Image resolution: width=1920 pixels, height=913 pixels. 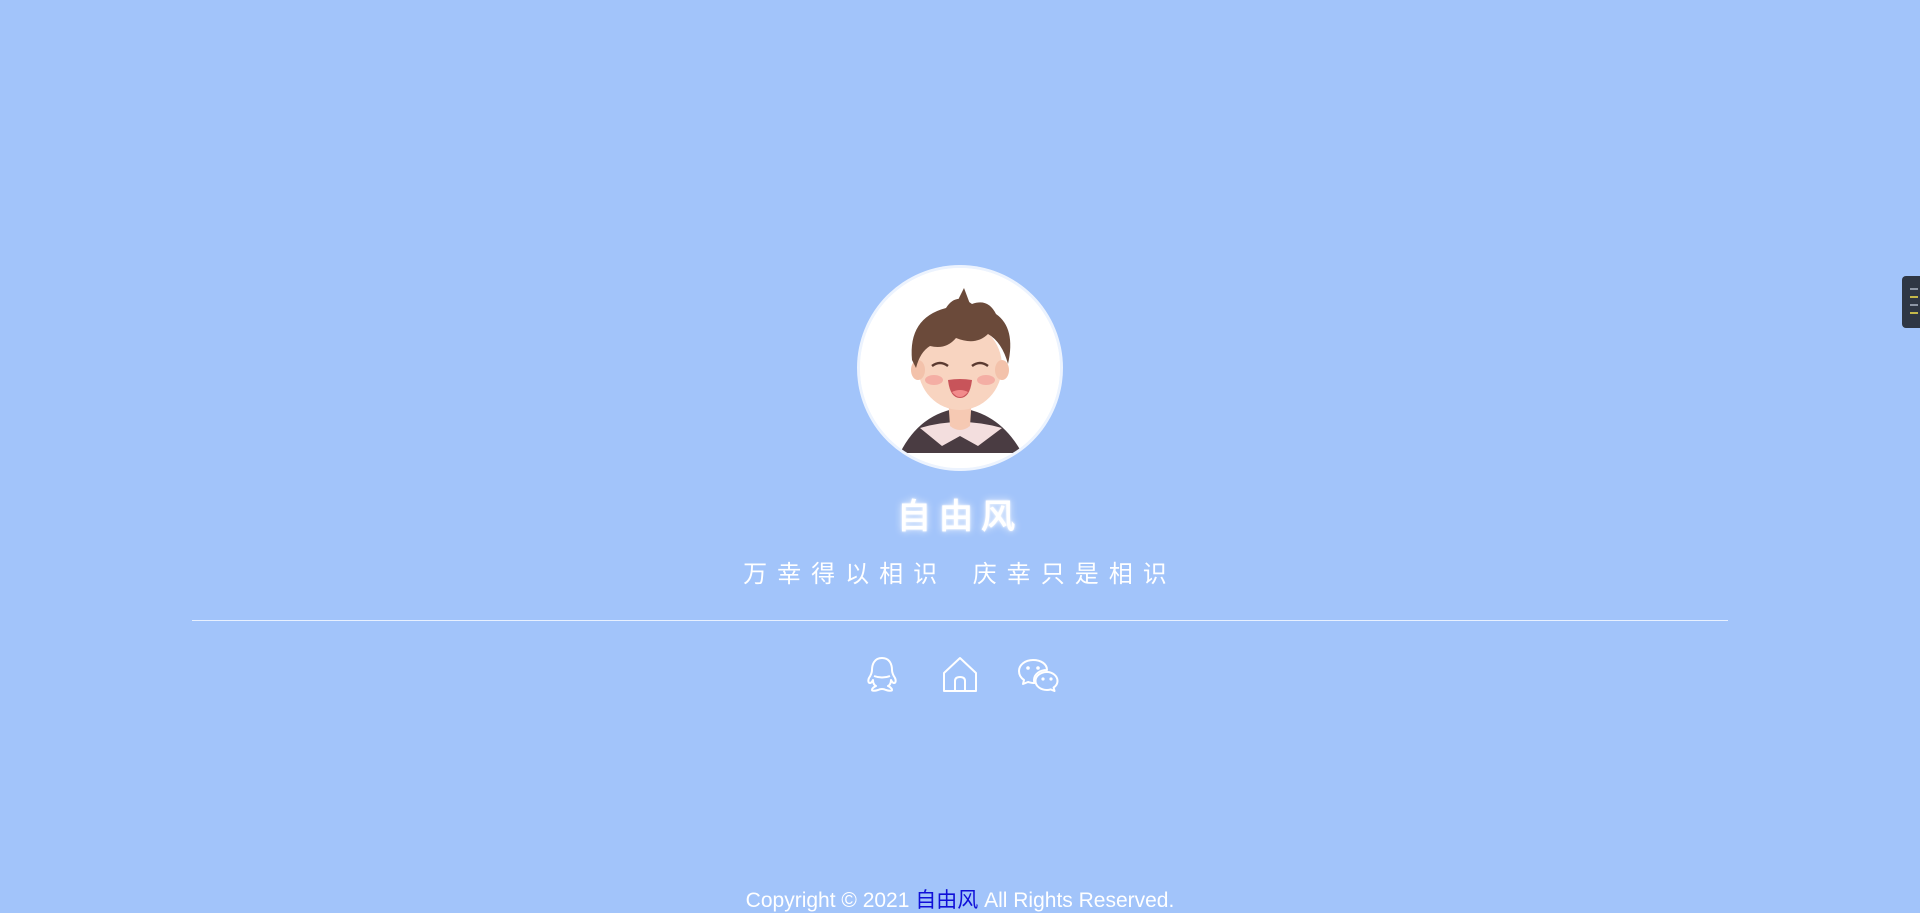 I want to click on qq-link, so click(x=882, y=674).